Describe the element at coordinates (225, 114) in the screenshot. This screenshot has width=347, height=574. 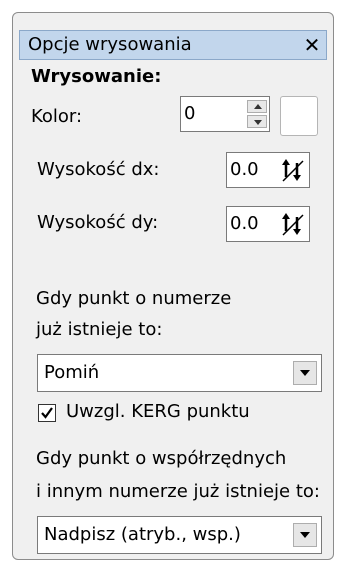
I see `color-spinner: 0` at that location.